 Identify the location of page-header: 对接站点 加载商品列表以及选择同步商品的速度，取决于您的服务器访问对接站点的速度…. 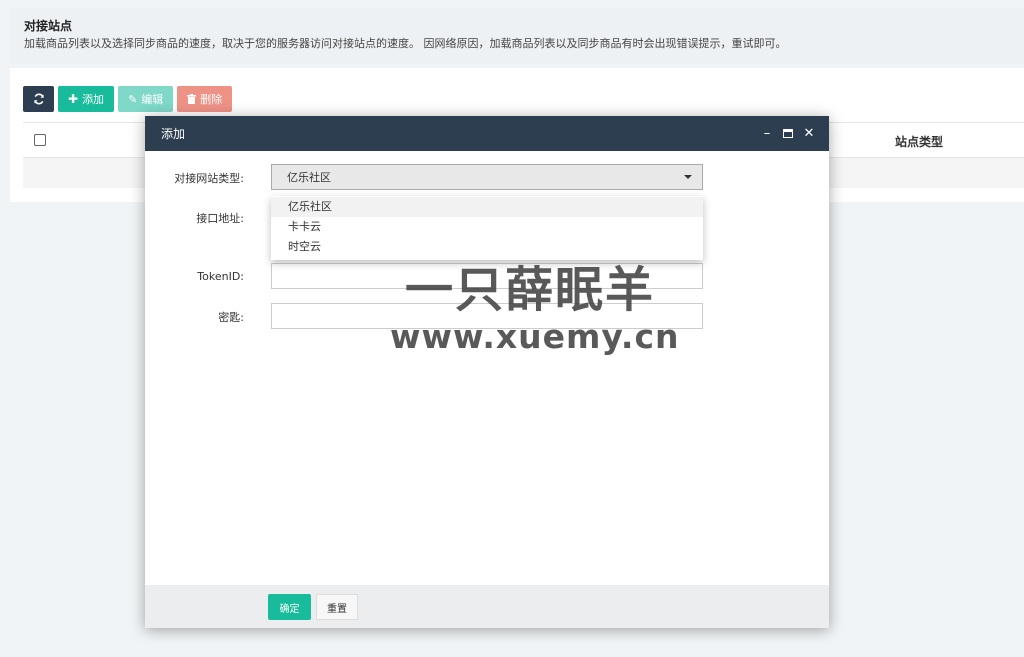
(517, 36).